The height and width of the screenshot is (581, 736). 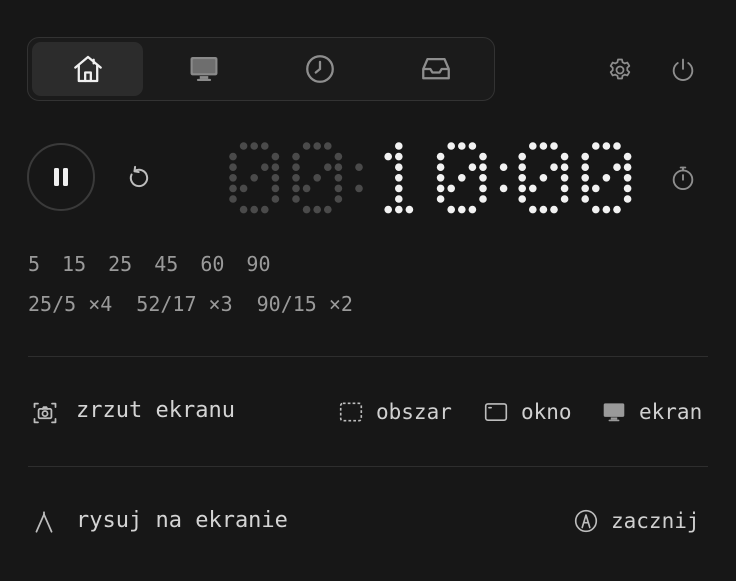 What do you see at coordinates (496, 412) in the screenshot?
I see `window-icon` at bounding box center [496, 412].